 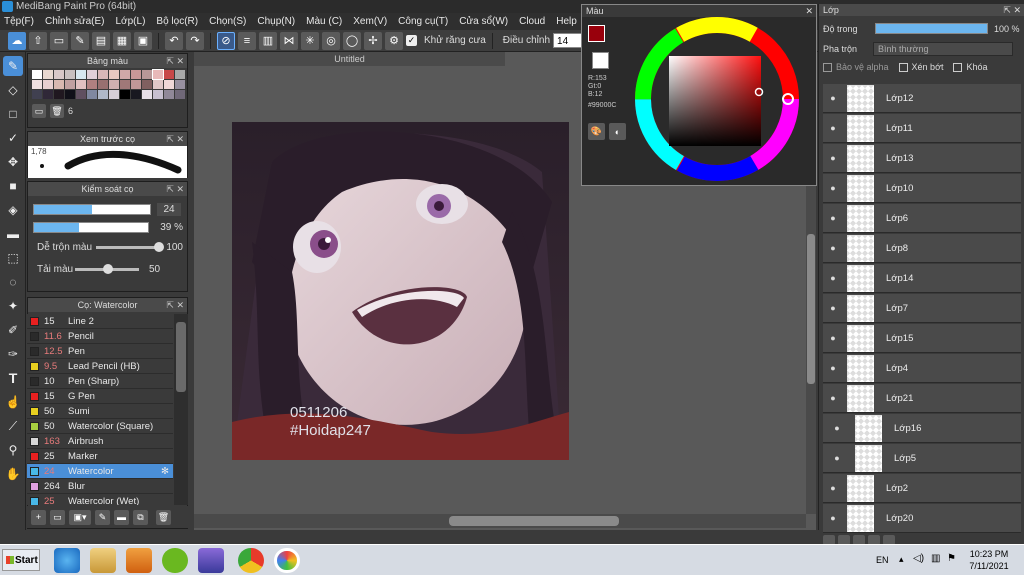 I want to click on brush-item: 25 Marker, so click(x=100, y=456).